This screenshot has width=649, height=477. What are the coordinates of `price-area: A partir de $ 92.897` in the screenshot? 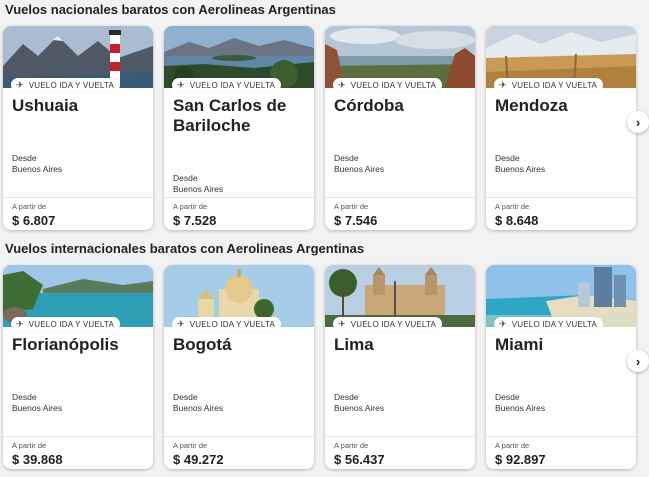 It's located at (561, 452).